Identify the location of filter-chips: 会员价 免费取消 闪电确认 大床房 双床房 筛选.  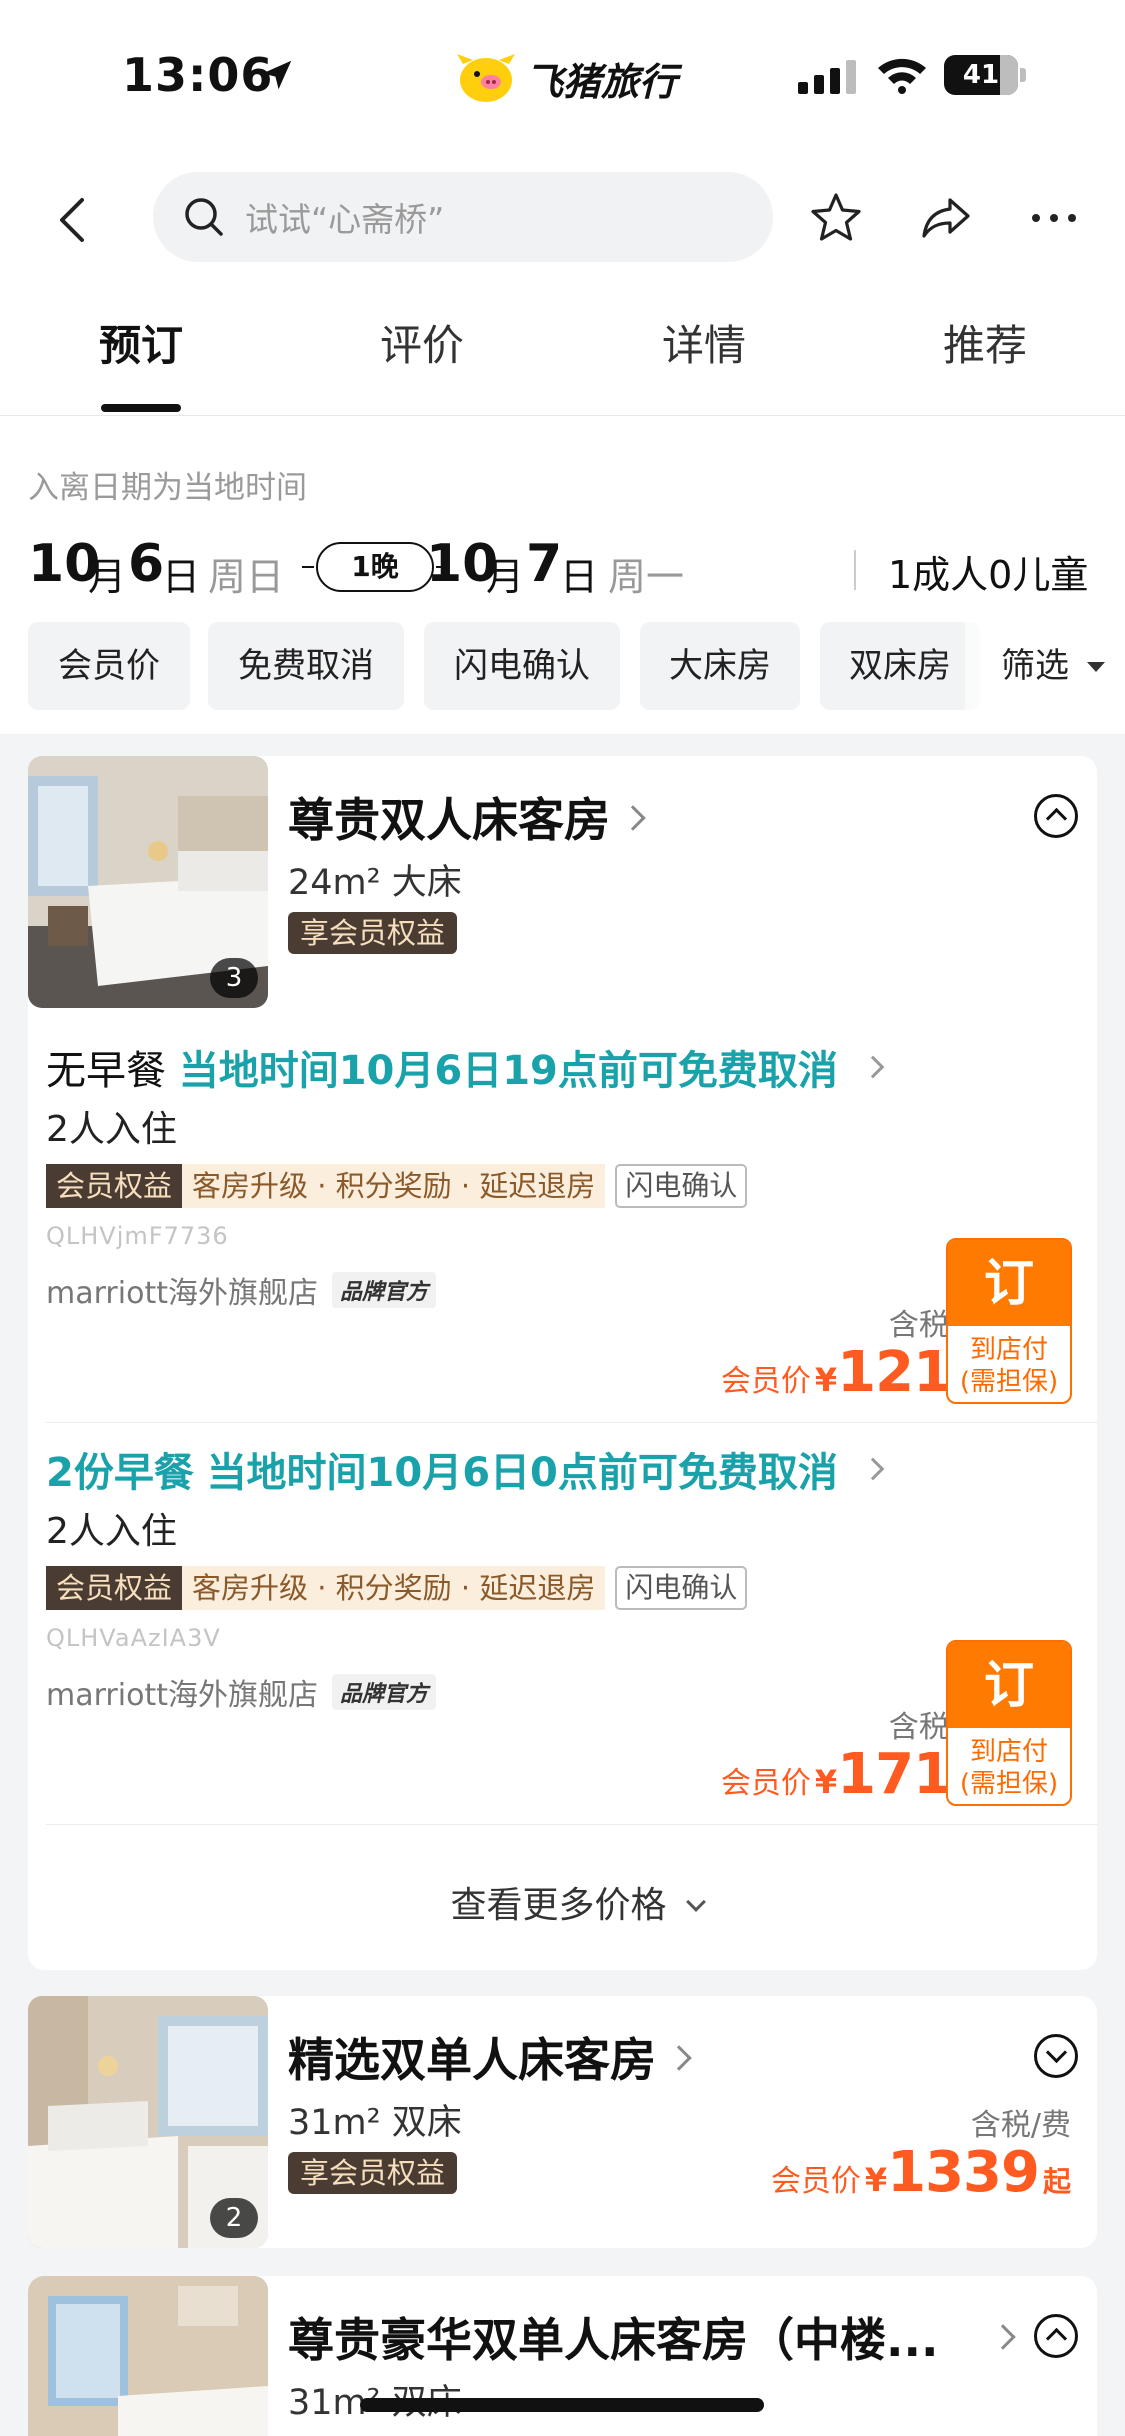
(576, 666).